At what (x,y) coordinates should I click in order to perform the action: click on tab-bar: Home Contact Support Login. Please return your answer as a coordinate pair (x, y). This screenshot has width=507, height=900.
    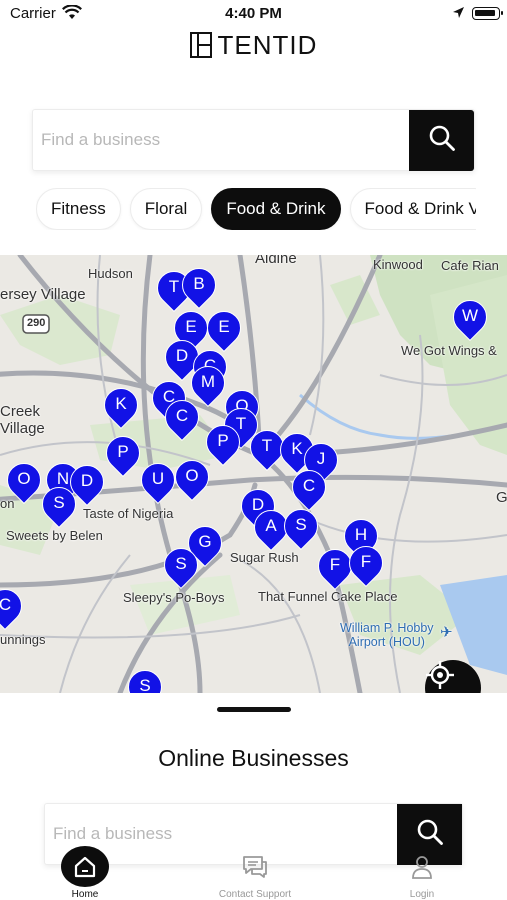
    Looking at the image, I should click on (253, 870).